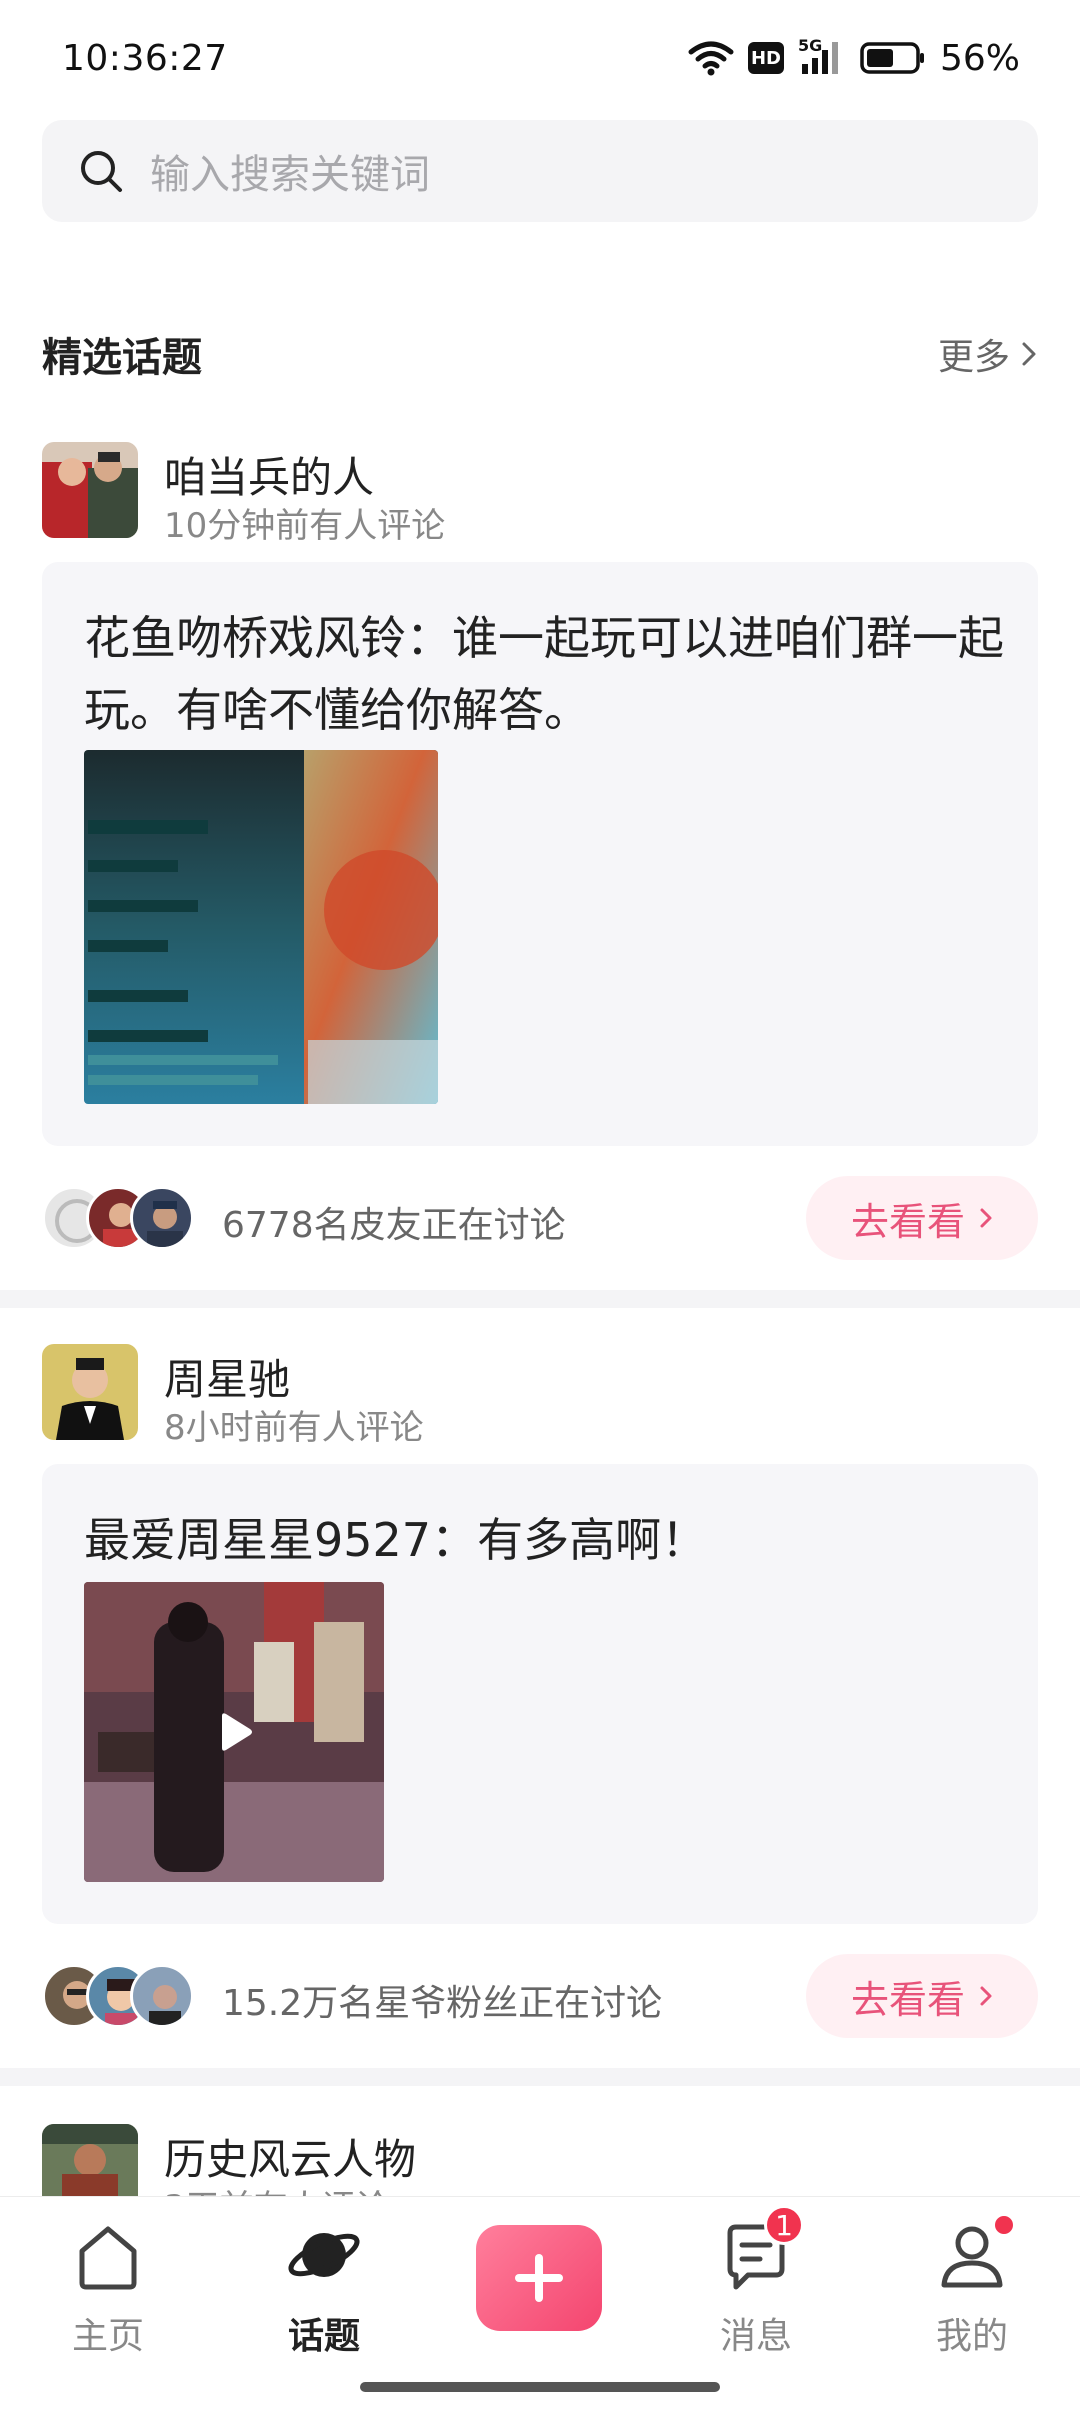 Image resolution: width=1080 pixels, height=2412 pixels. I want to click on topic-header: 咱当兵的人 10分钟前有人评论, so click(540, 494).